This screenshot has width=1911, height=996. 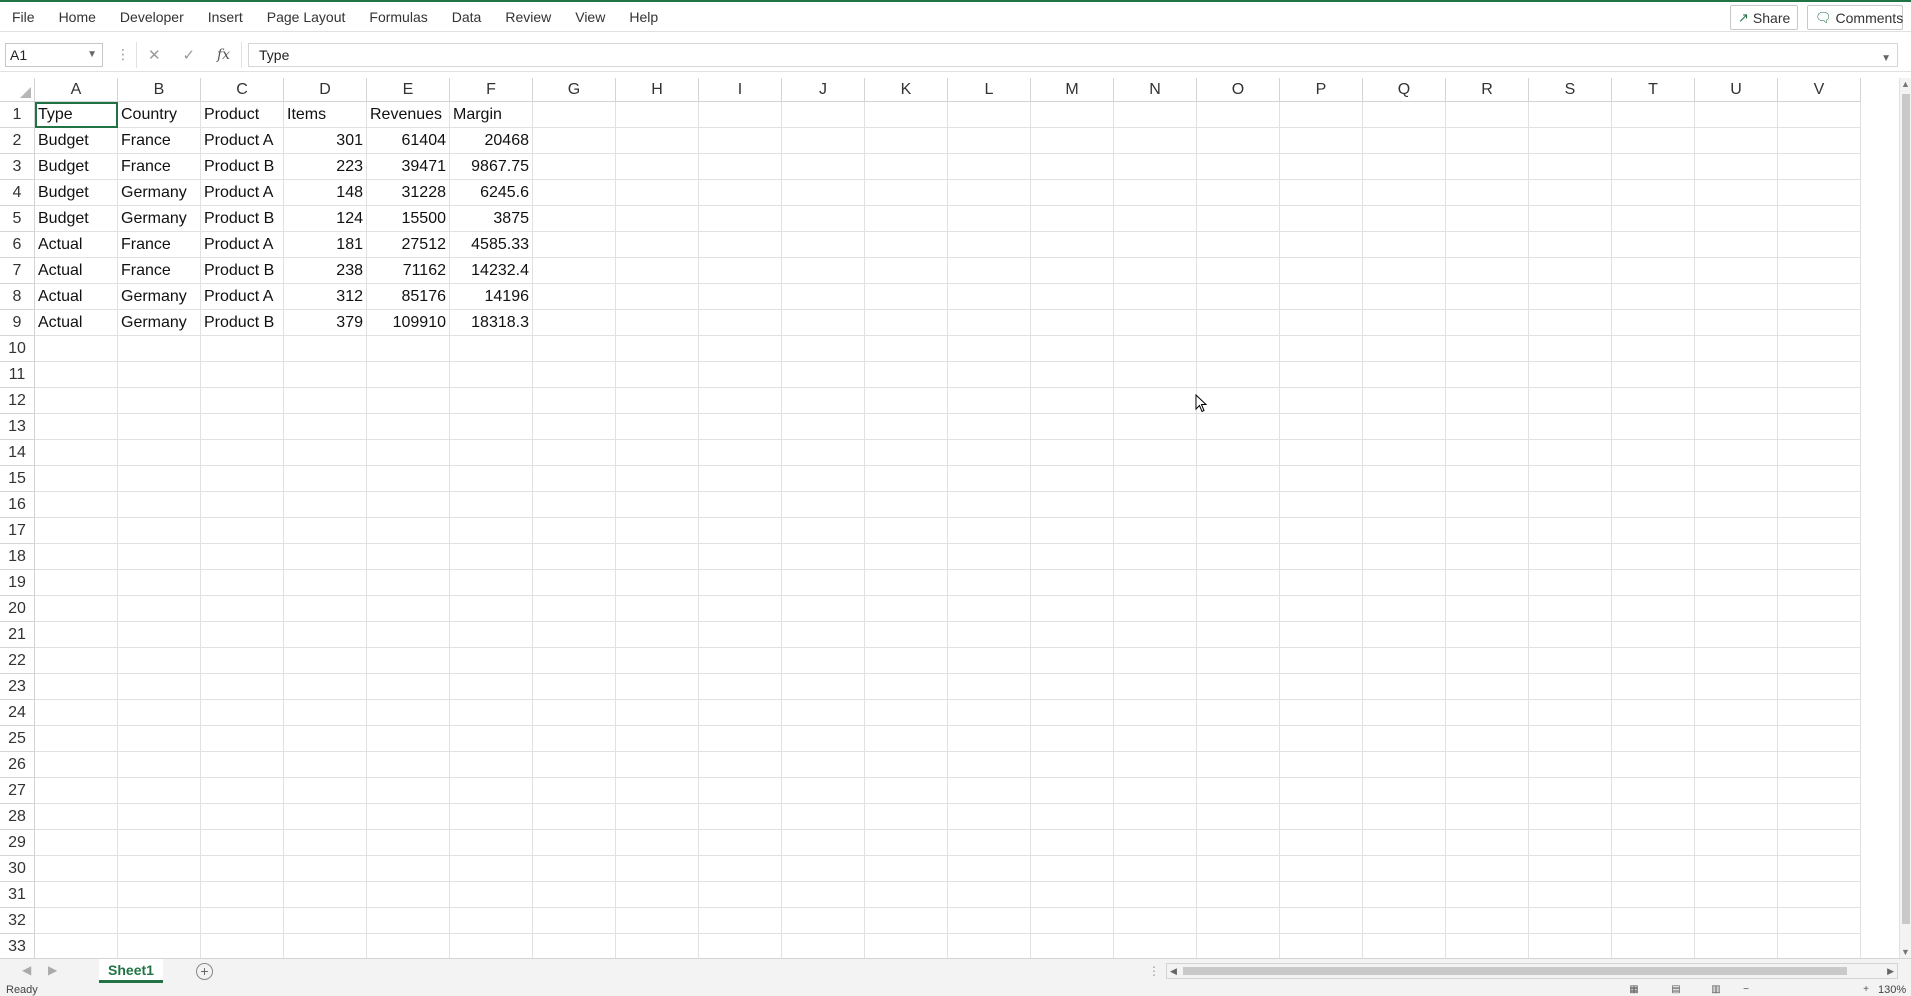 What do you see at coordinates (491, 167) in the screenshot?
I see `table-cell: 9867.75` at bounding box center [491, 167].